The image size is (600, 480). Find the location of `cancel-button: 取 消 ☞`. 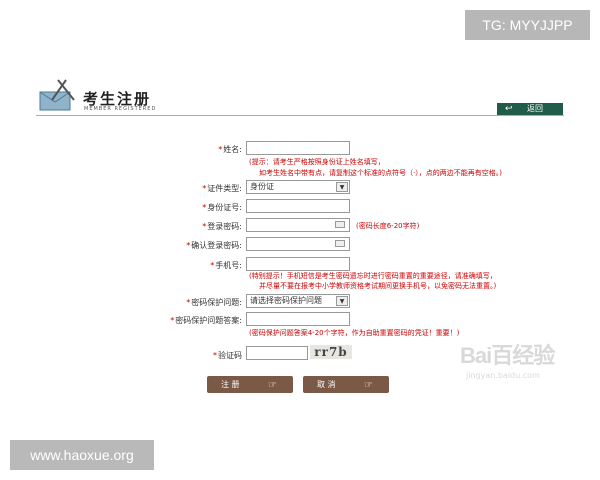

cancel-button: 取 消 ☞ is located at coordinates (346, 384).